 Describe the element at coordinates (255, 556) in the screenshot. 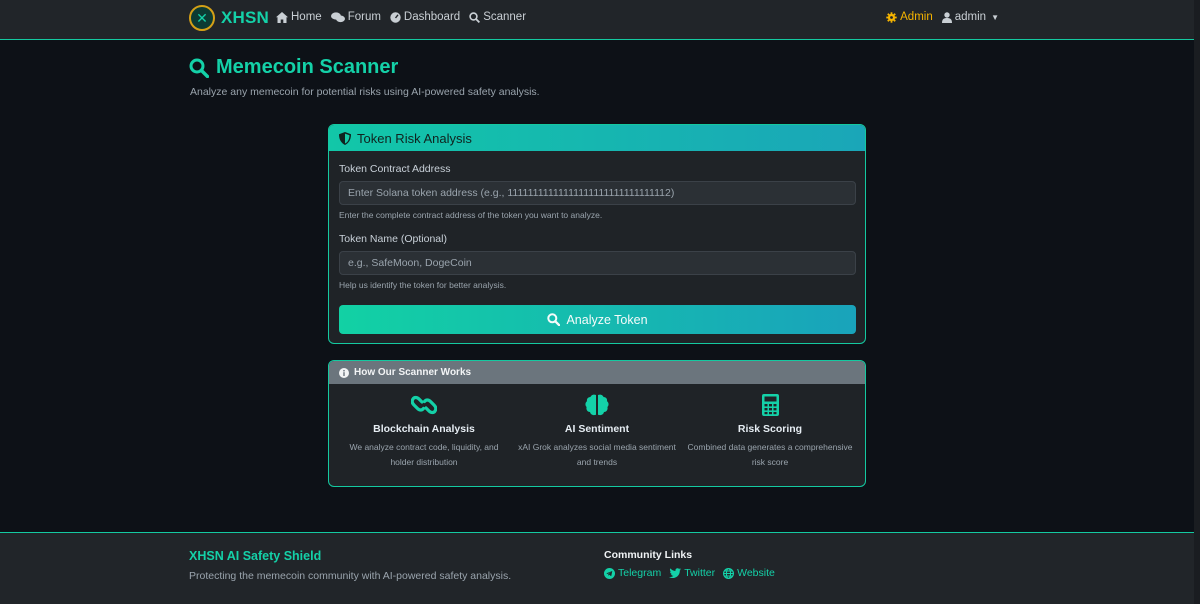

I see `footer-brand: XHSN AI Safety Shield` at that location.